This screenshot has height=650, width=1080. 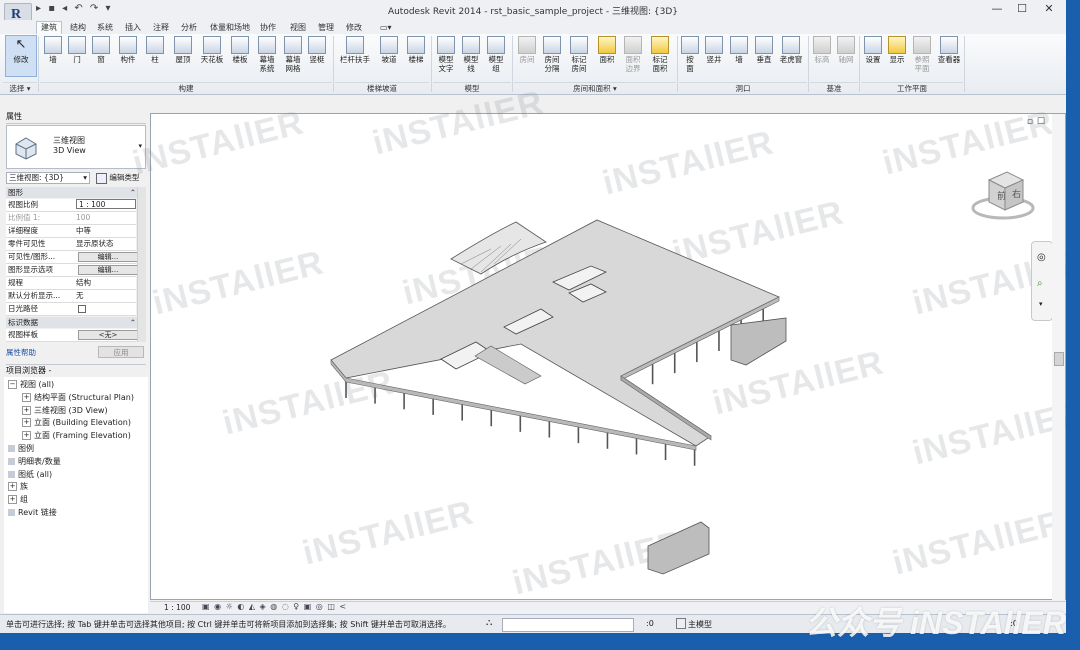 I want to click on prop-row-discipline: 规程 结构, so click(x=71, y=283).